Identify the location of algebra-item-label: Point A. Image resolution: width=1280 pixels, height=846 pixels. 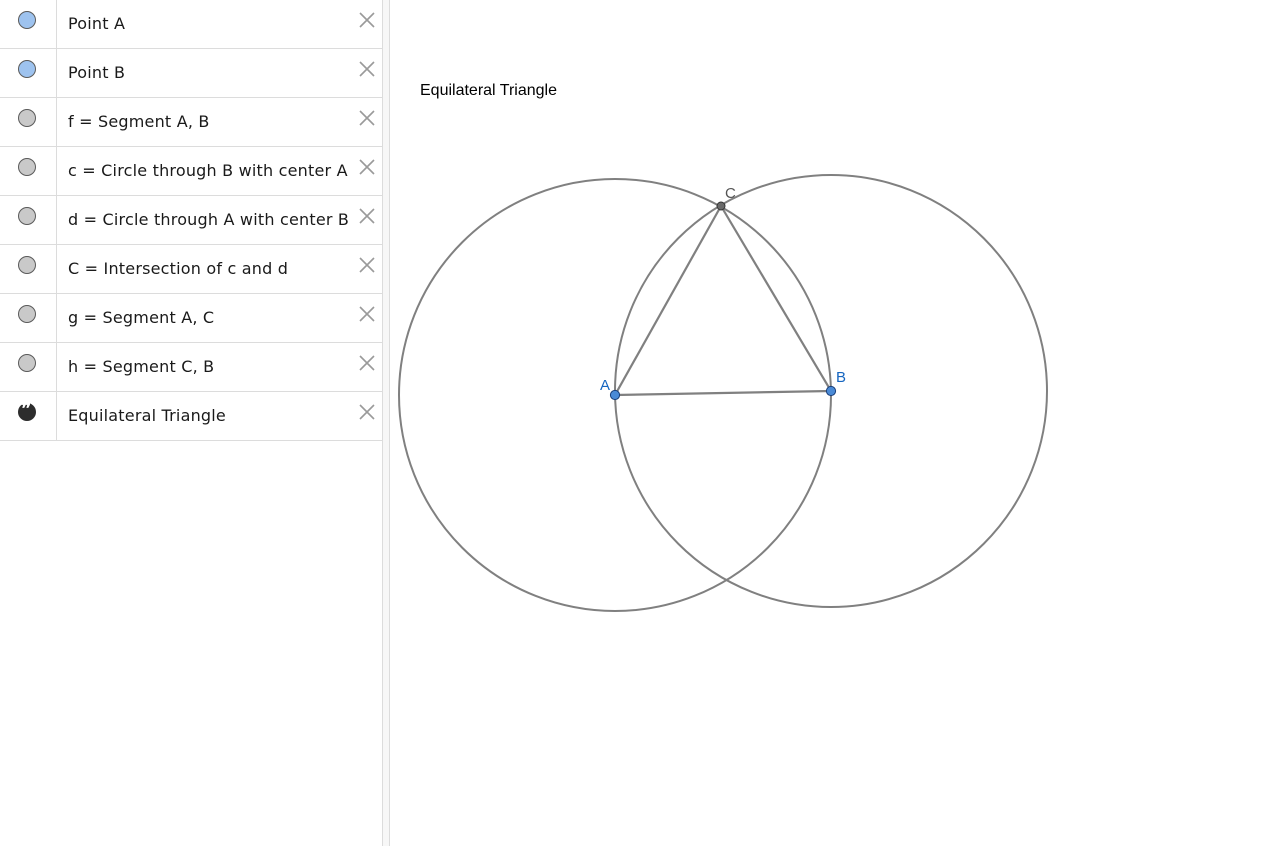
(96, 23).